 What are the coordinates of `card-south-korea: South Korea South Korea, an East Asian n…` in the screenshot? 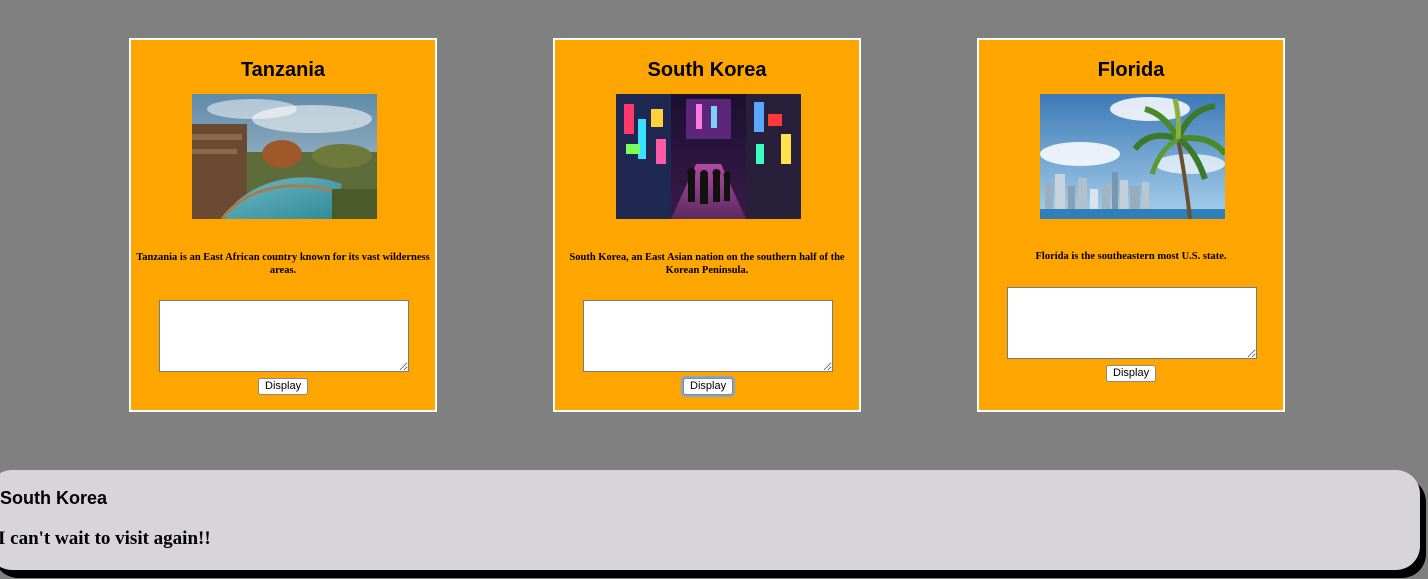 It's located at (707, 225).